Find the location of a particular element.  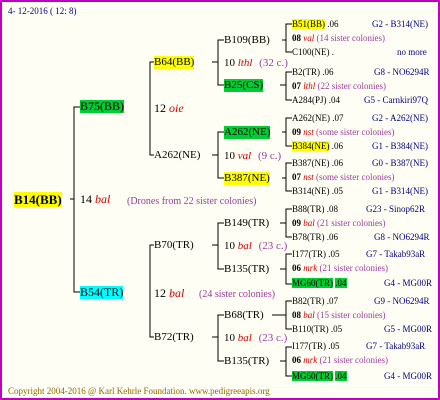

root-gen-year: 14 is located at coordinates (86, 199).